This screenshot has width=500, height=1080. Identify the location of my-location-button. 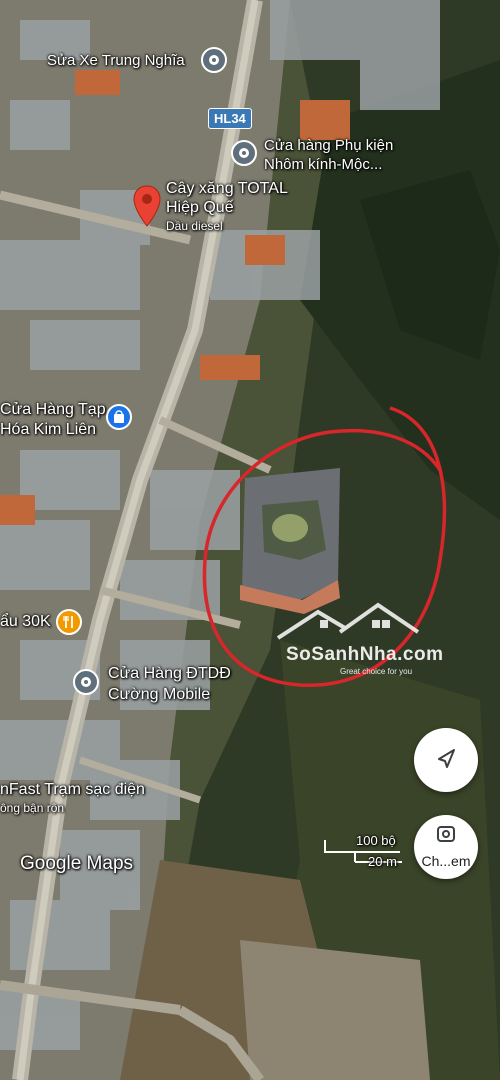
(446, 760).